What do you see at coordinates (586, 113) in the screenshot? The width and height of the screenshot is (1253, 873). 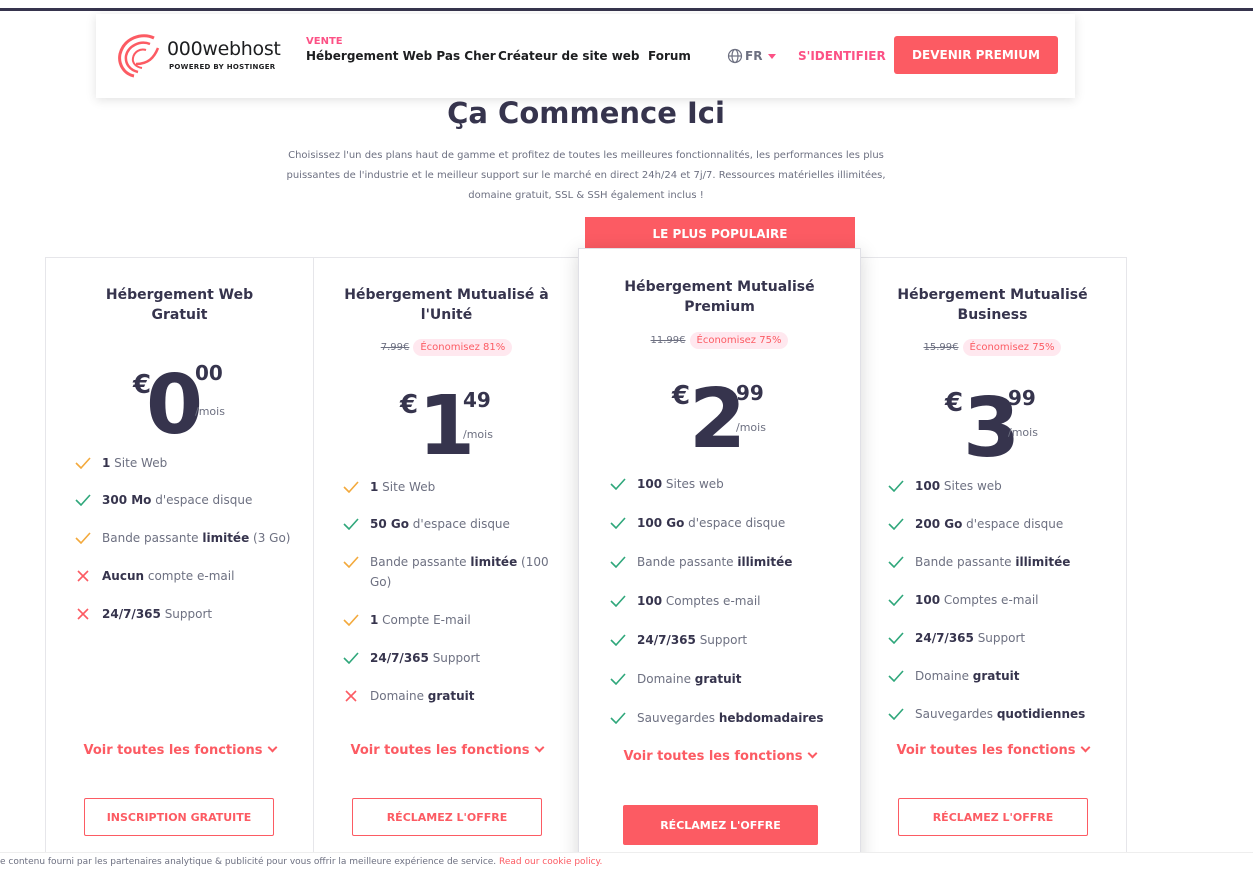 I see `page-title: Ça Commence Ici` at bounding box center [586, 113].